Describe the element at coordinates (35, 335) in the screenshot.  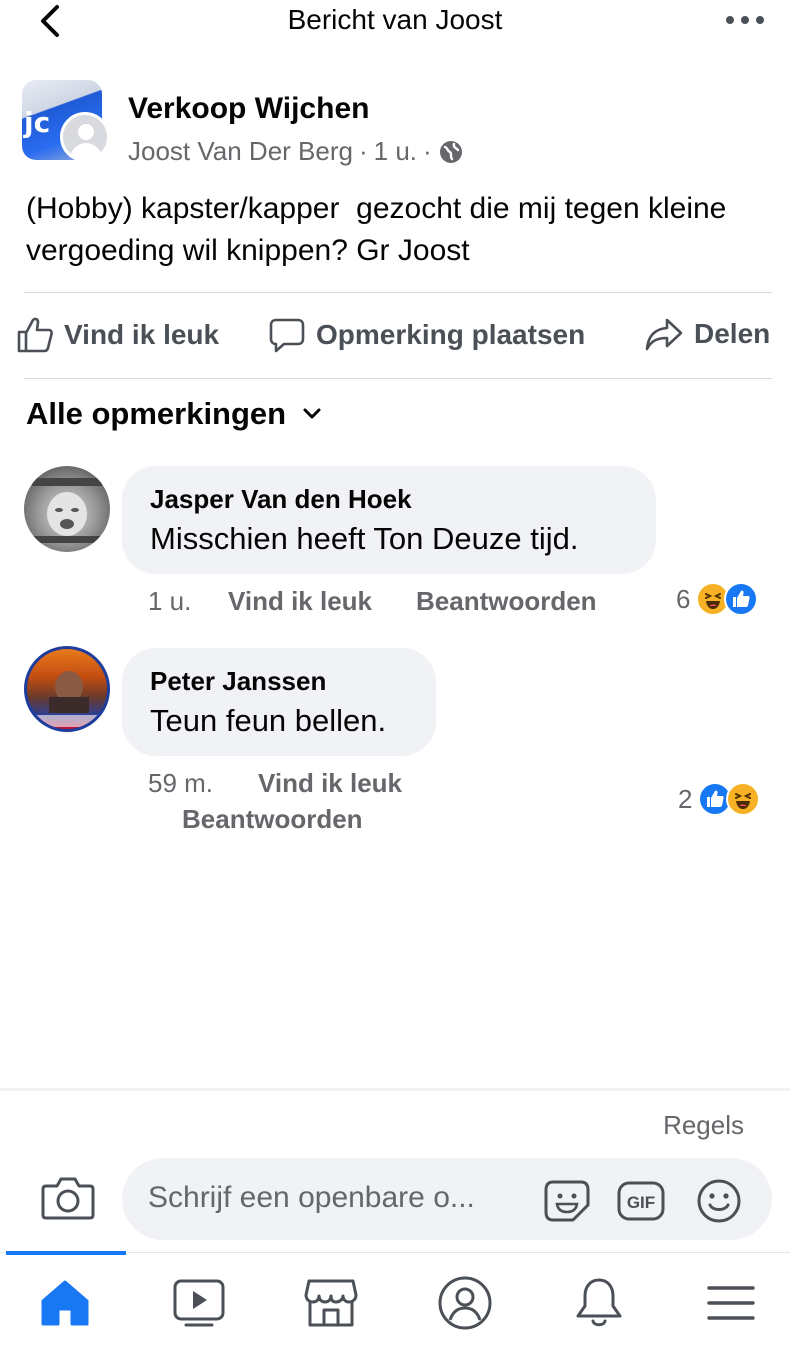
I see `thumbs-up-icon` at that location.